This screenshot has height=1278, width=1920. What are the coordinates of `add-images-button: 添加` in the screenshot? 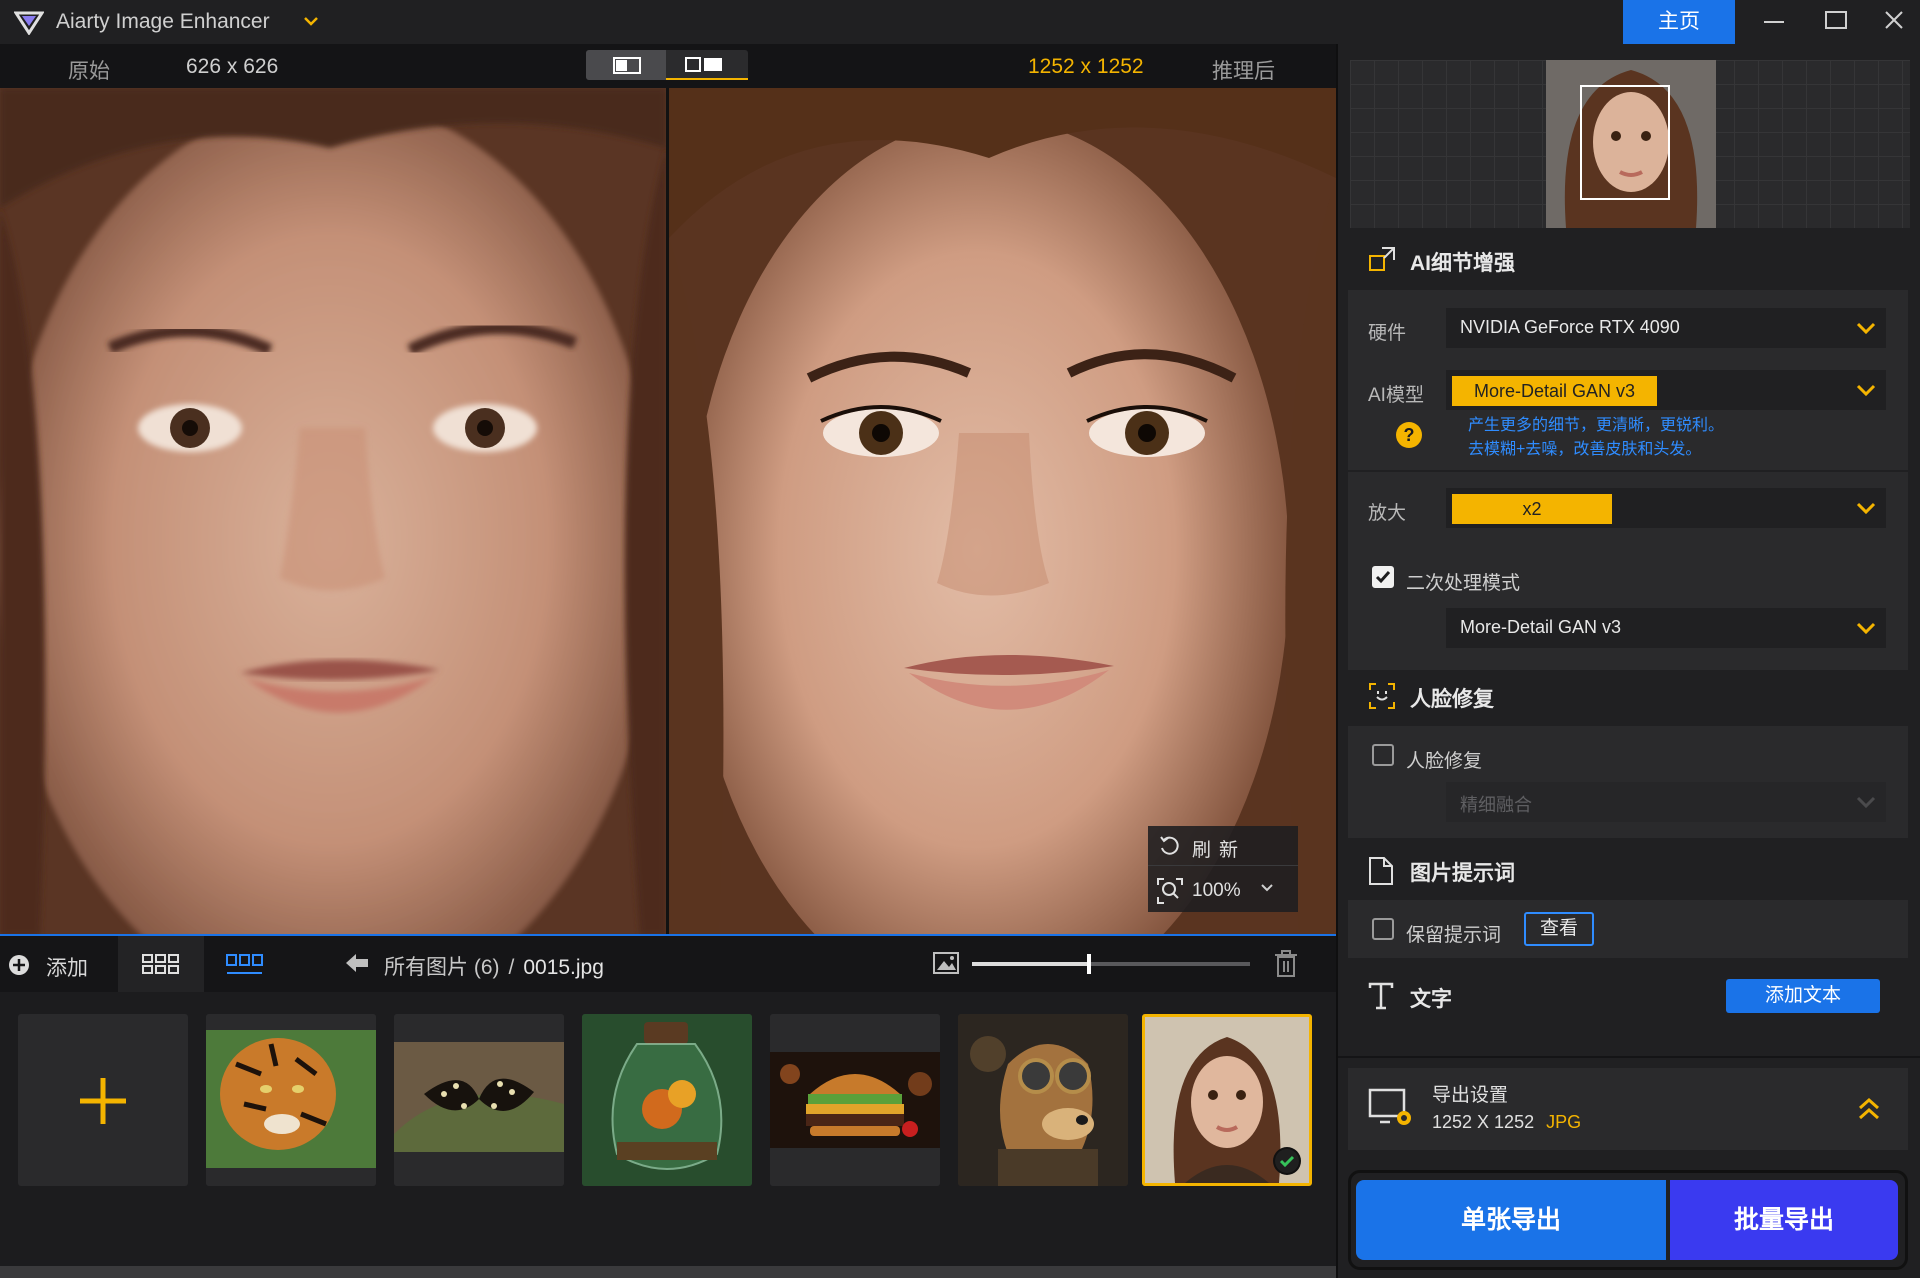 It's located at (63, 964).